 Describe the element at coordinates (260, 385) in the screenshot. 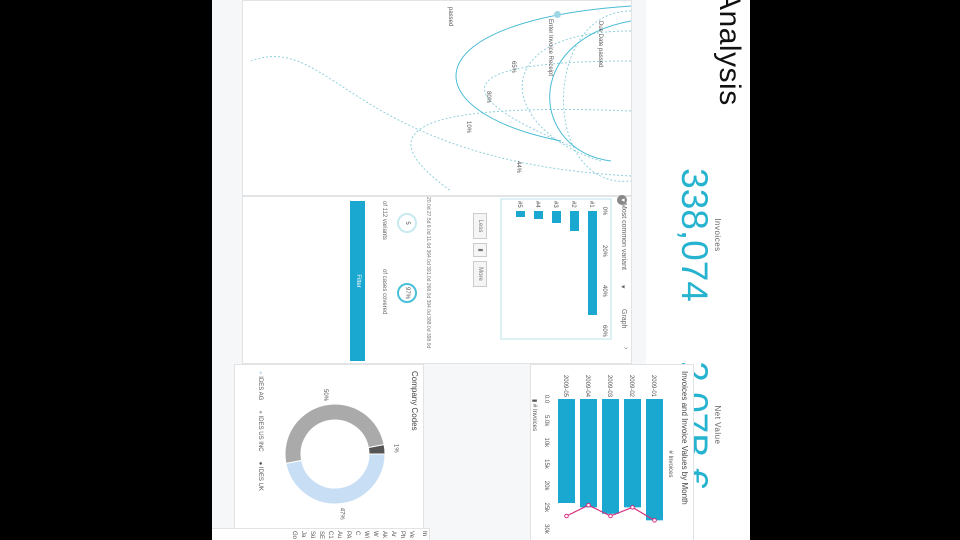

I see `company-legend-item: ● IDES AG` at that location.